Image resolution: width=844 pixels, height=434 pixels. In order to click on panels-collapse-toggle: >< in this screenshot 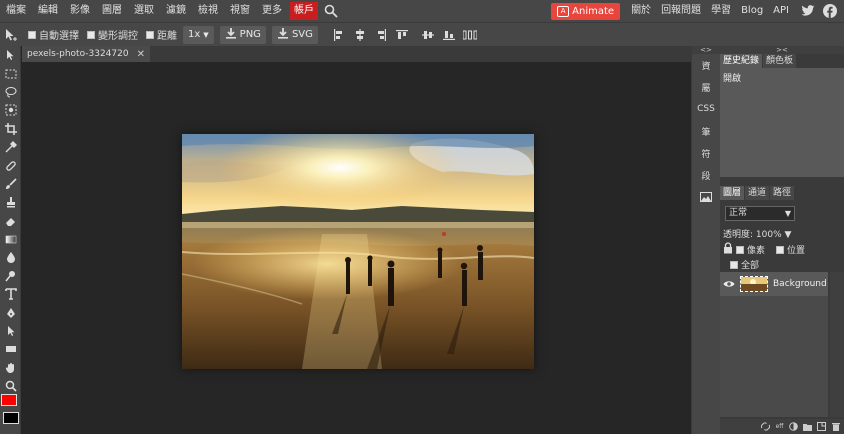, I will do `click(782, 50)`.